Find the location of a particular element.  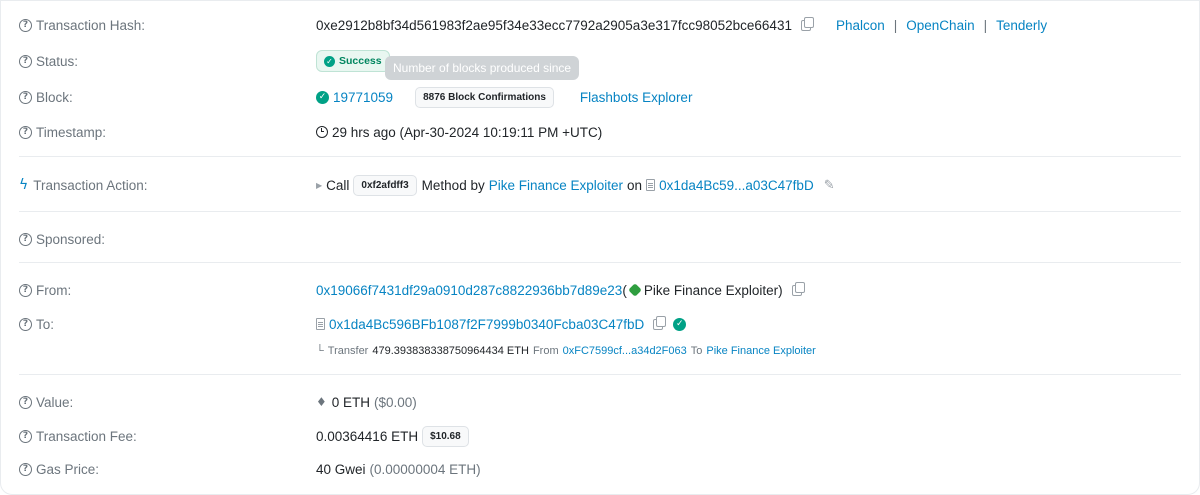

row-value: ? Value: ♦ 0 ETH ($0.00) is located at coordinates (600, 402).